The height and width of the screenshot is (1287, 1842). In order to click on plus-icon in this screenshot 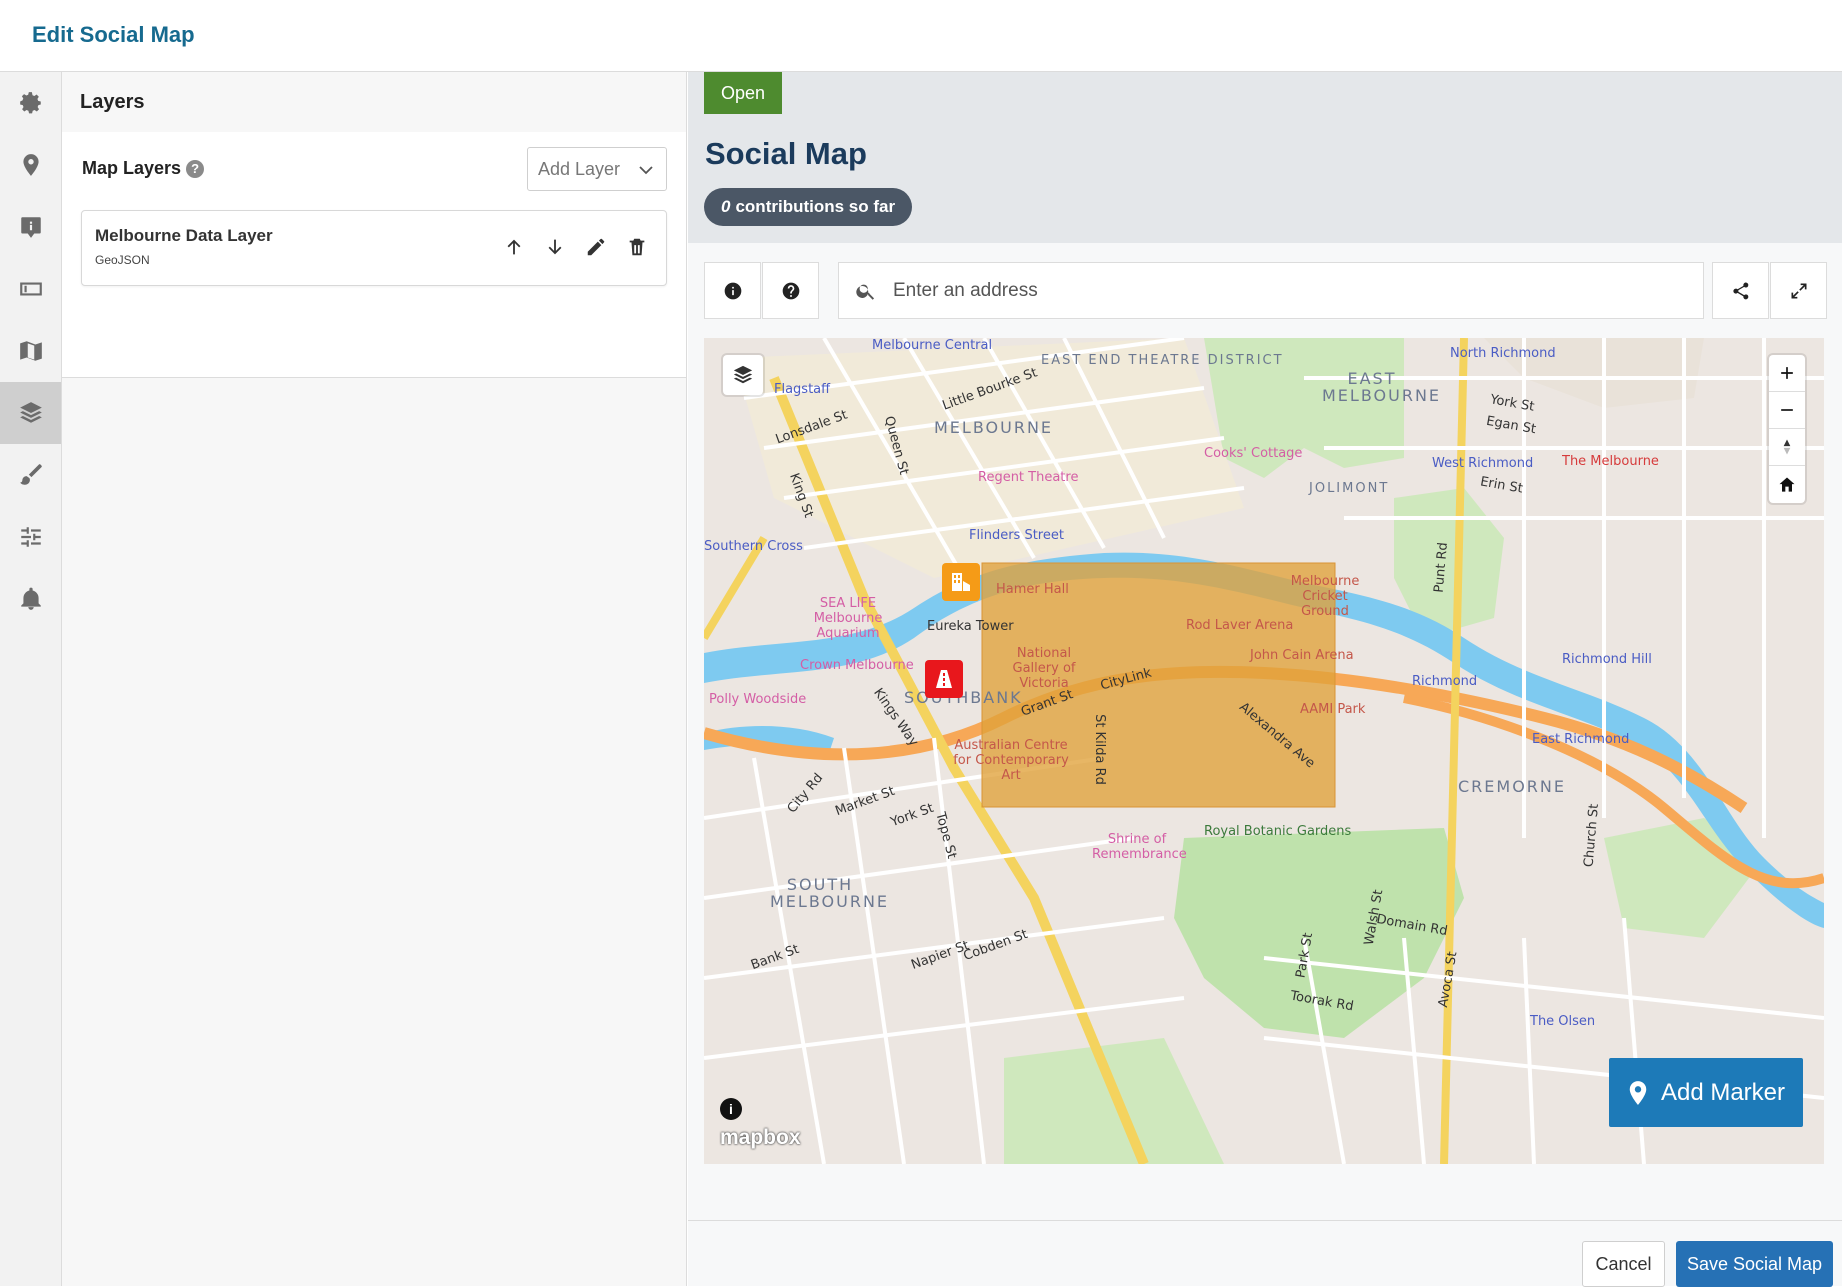, I will do `click(1787, 373)`.